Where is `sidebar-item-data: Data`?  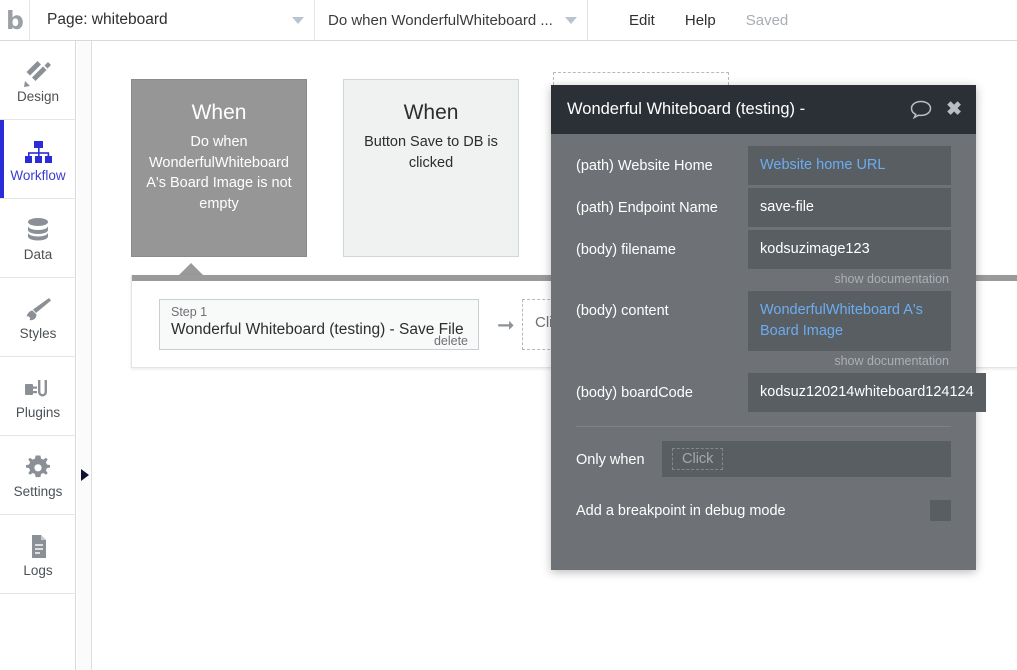 sidebar-item-data: Data is located at coordinates (38, 238).